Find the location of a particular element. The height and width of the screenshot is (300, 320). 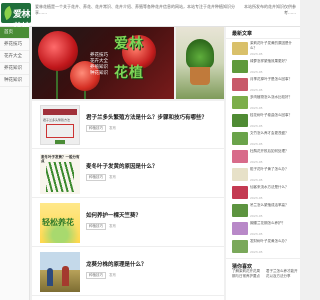

article-title: 麦冬叶子发黄的原因是什么？ is located at coordinates (122, 167).